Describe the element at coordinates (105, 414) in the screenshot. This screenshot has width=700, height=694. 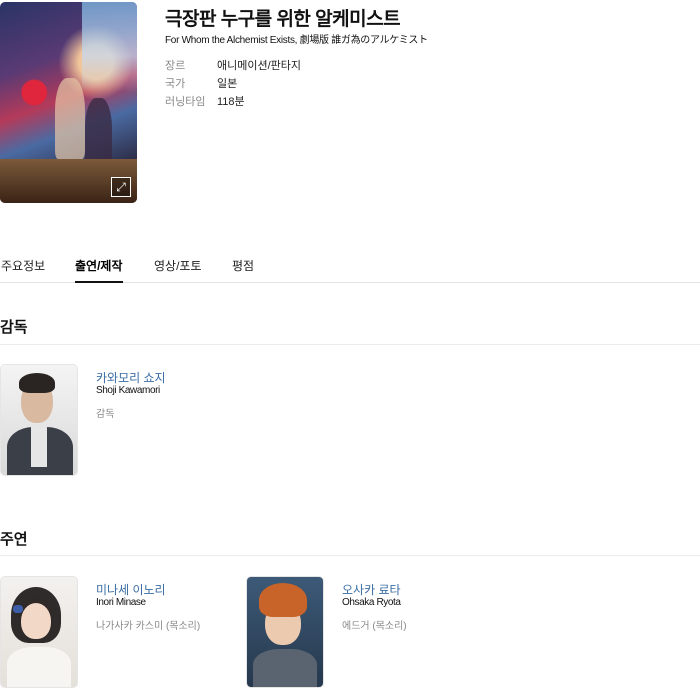
I see `person-role: 감독` at that location.